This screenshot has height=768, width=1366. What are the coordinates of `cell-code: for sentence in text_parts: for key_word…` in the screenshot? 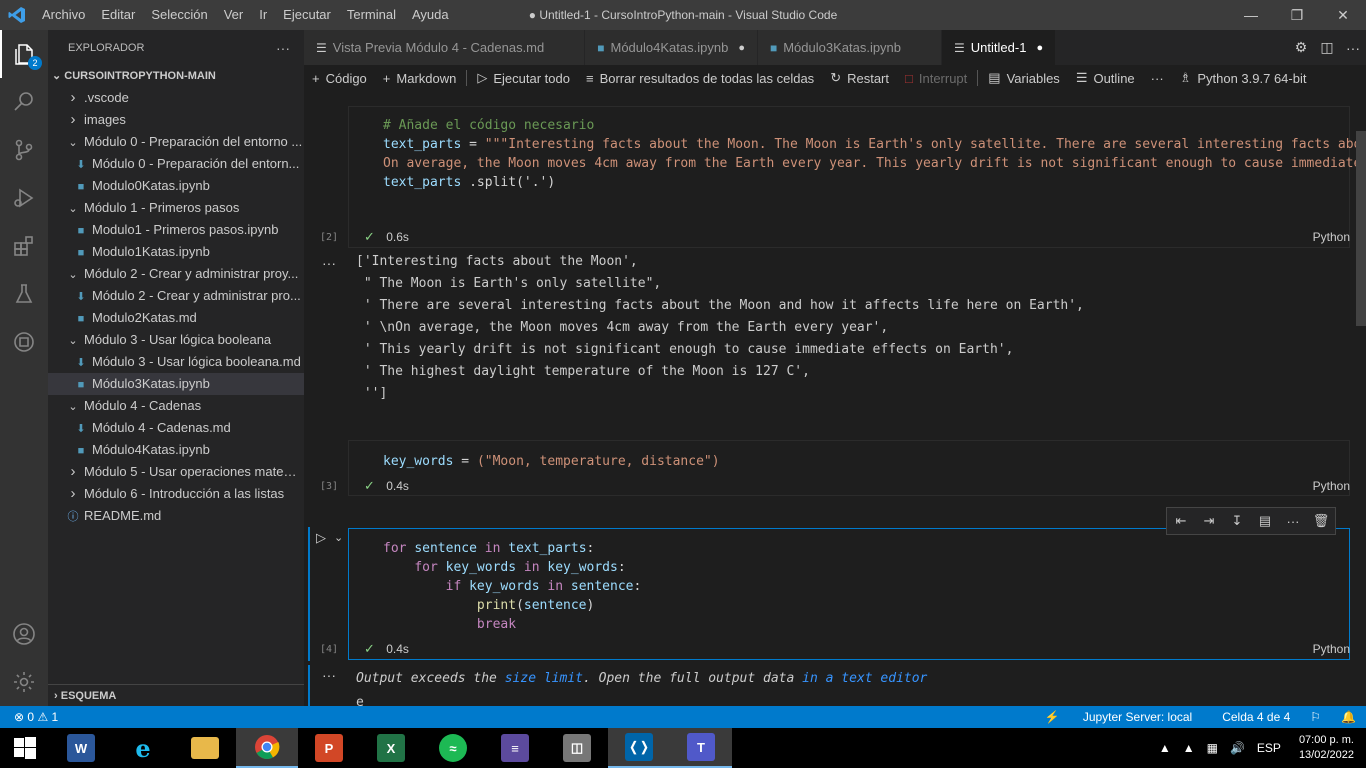 It's located at (512, 586).